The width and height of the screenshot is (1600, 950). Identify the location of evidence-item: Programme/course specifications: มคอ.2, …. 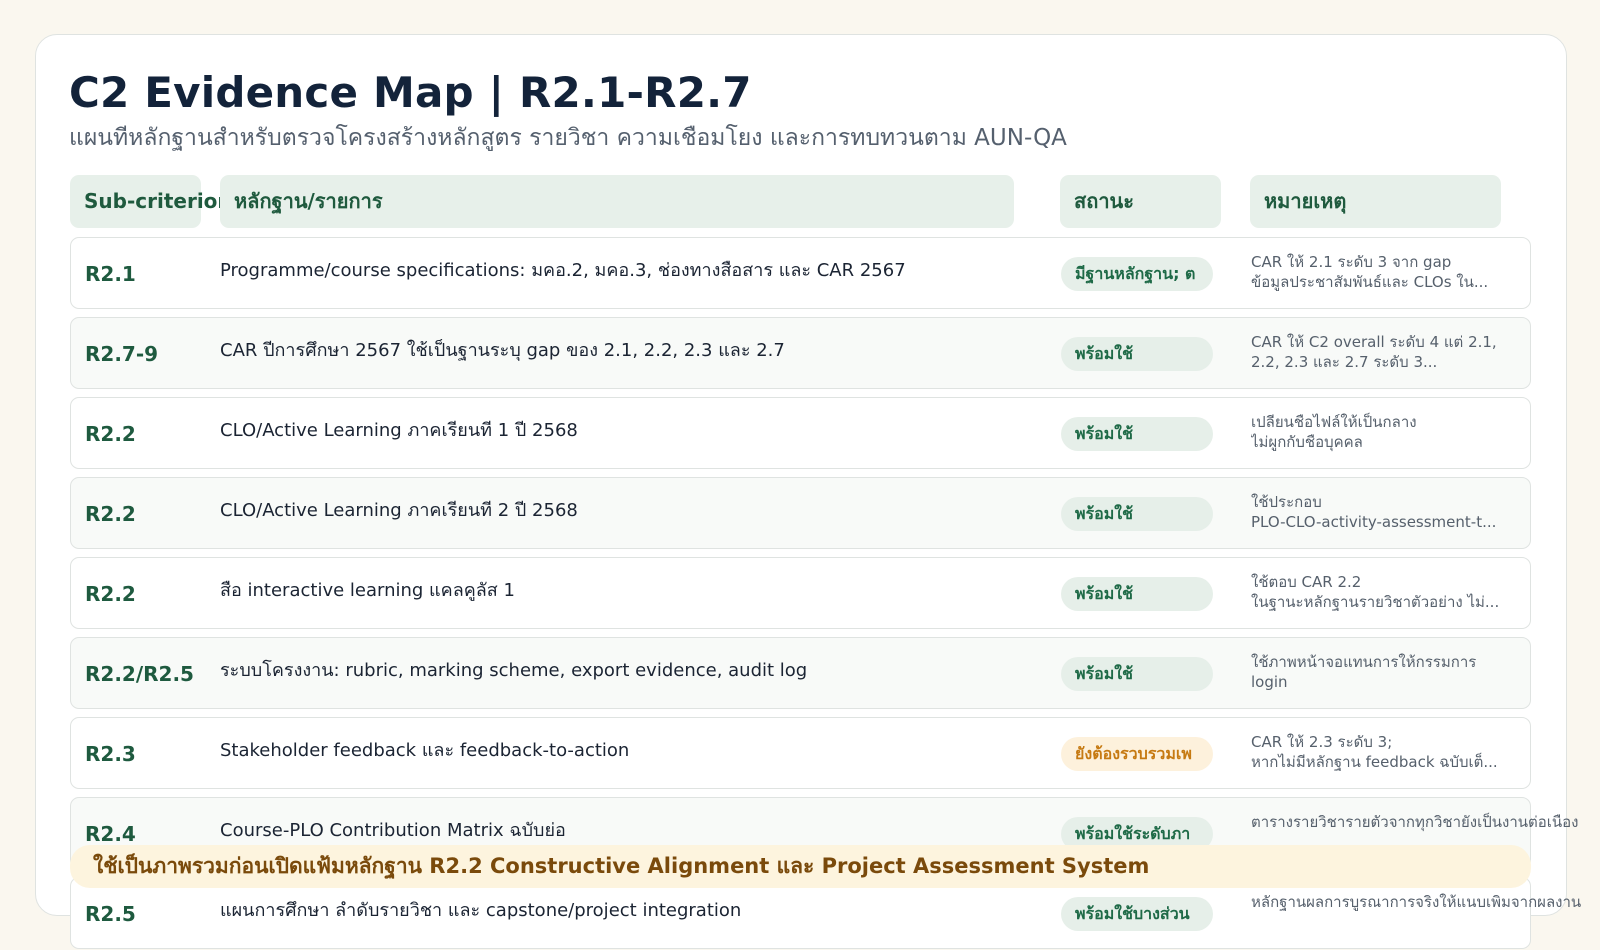
(563, 270).